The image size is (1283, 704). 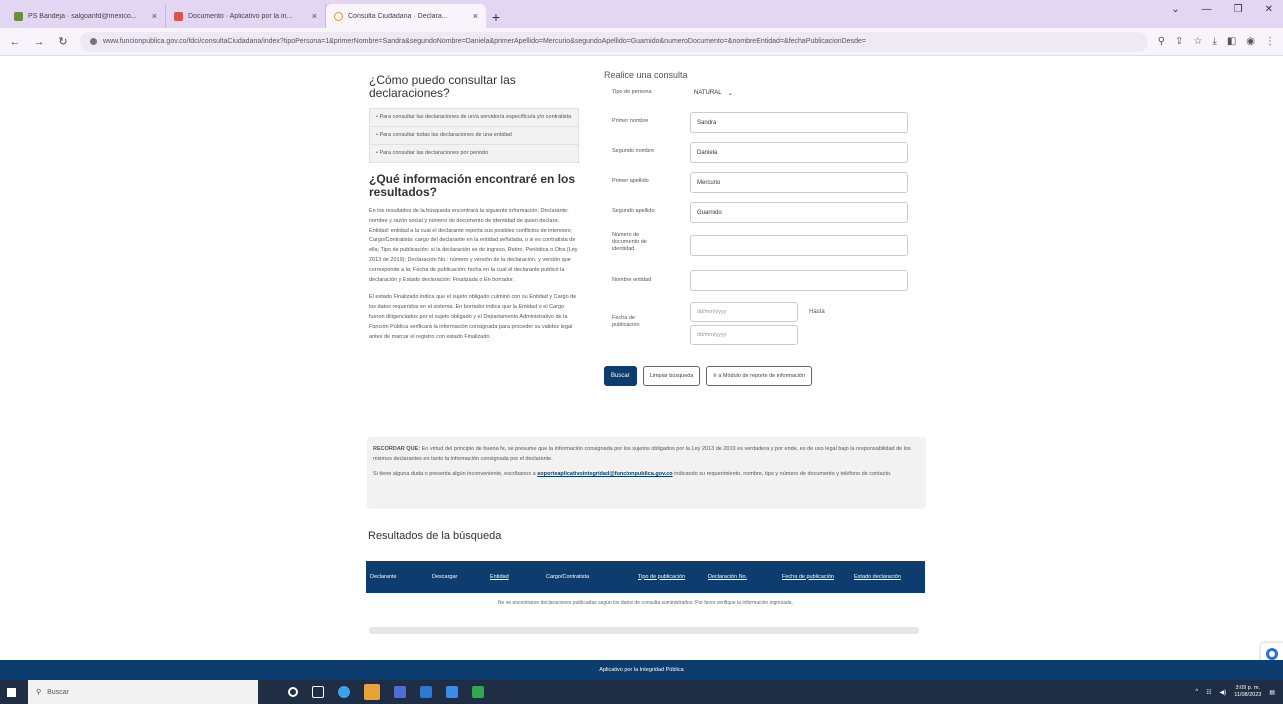 What do you see at coordinates (799, 182) in the screenshot?
I see `primer-apellido-input: Mercurio` at bounding box center [799, 182].